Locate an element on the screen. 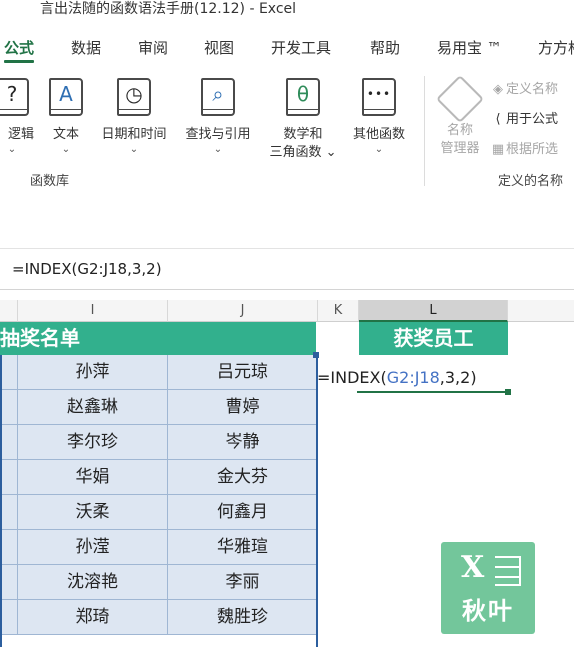 The image size is (574, 647). brand-text: 秋叶 is located at coordinates (488, 611).